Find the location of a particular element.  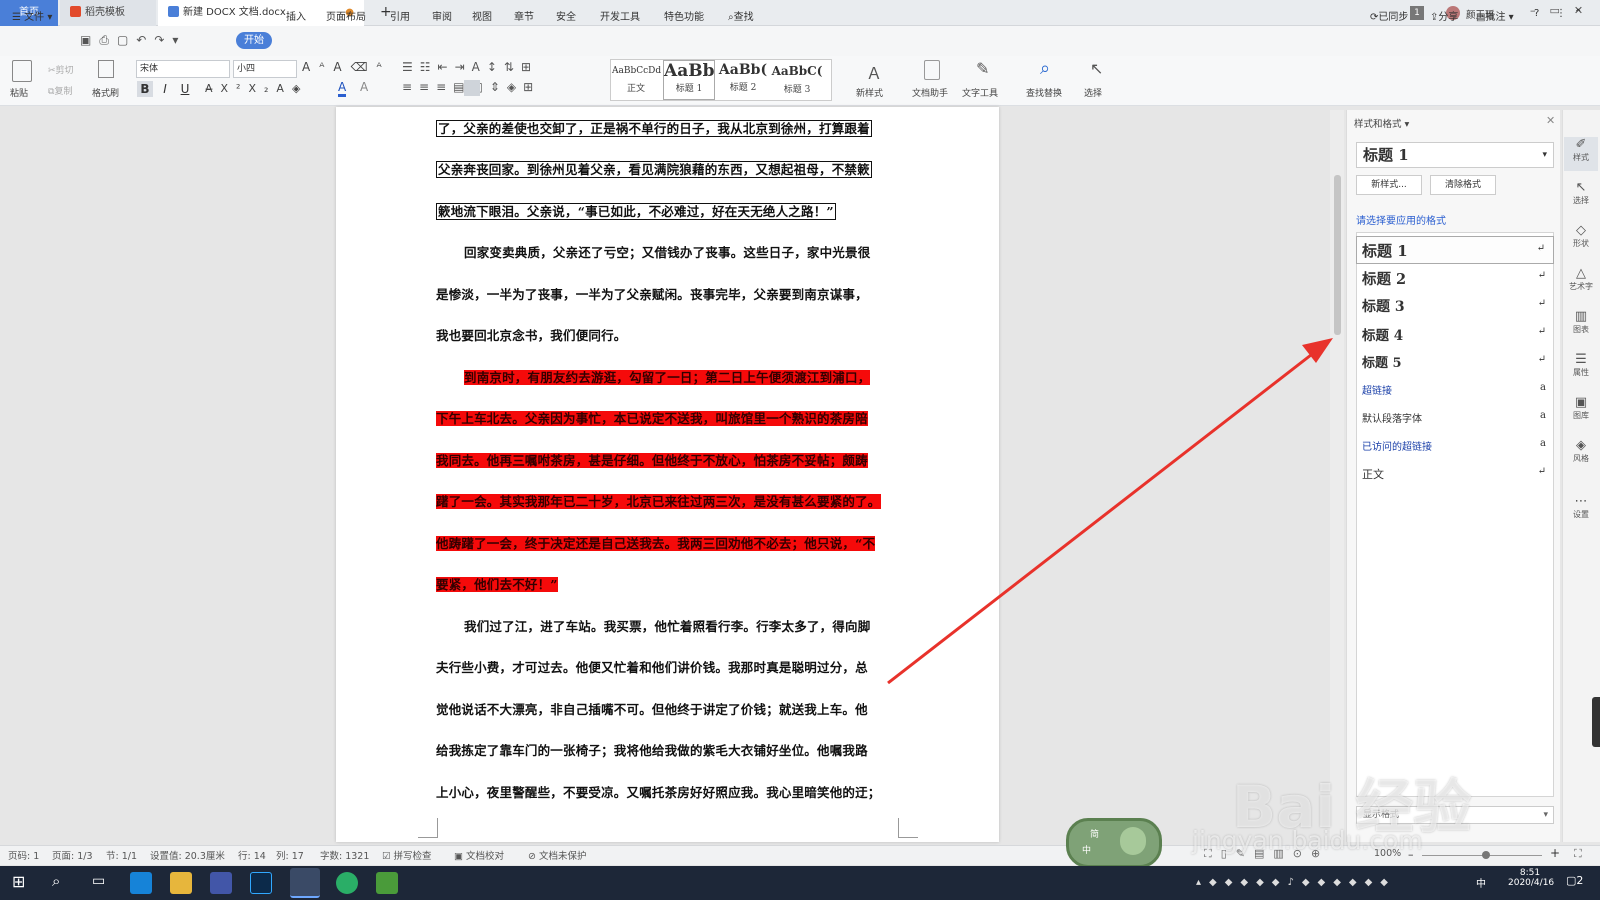

annotation-arrow is located at coordinates (1110, 511).